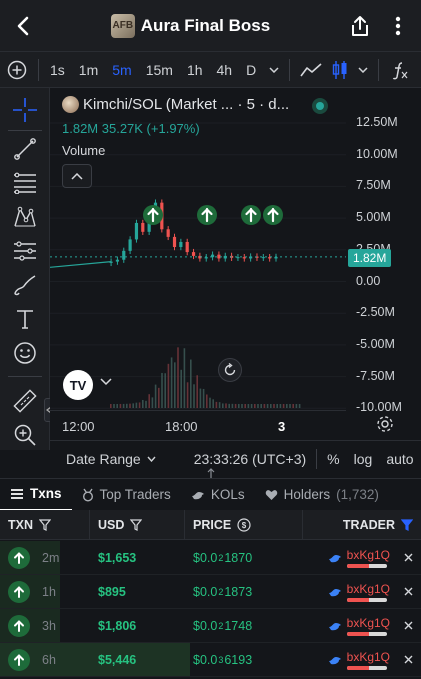 The height and width of the screenshot is (679, 421). I want to click on timeframe-5m: 5m, so click(121, 70).